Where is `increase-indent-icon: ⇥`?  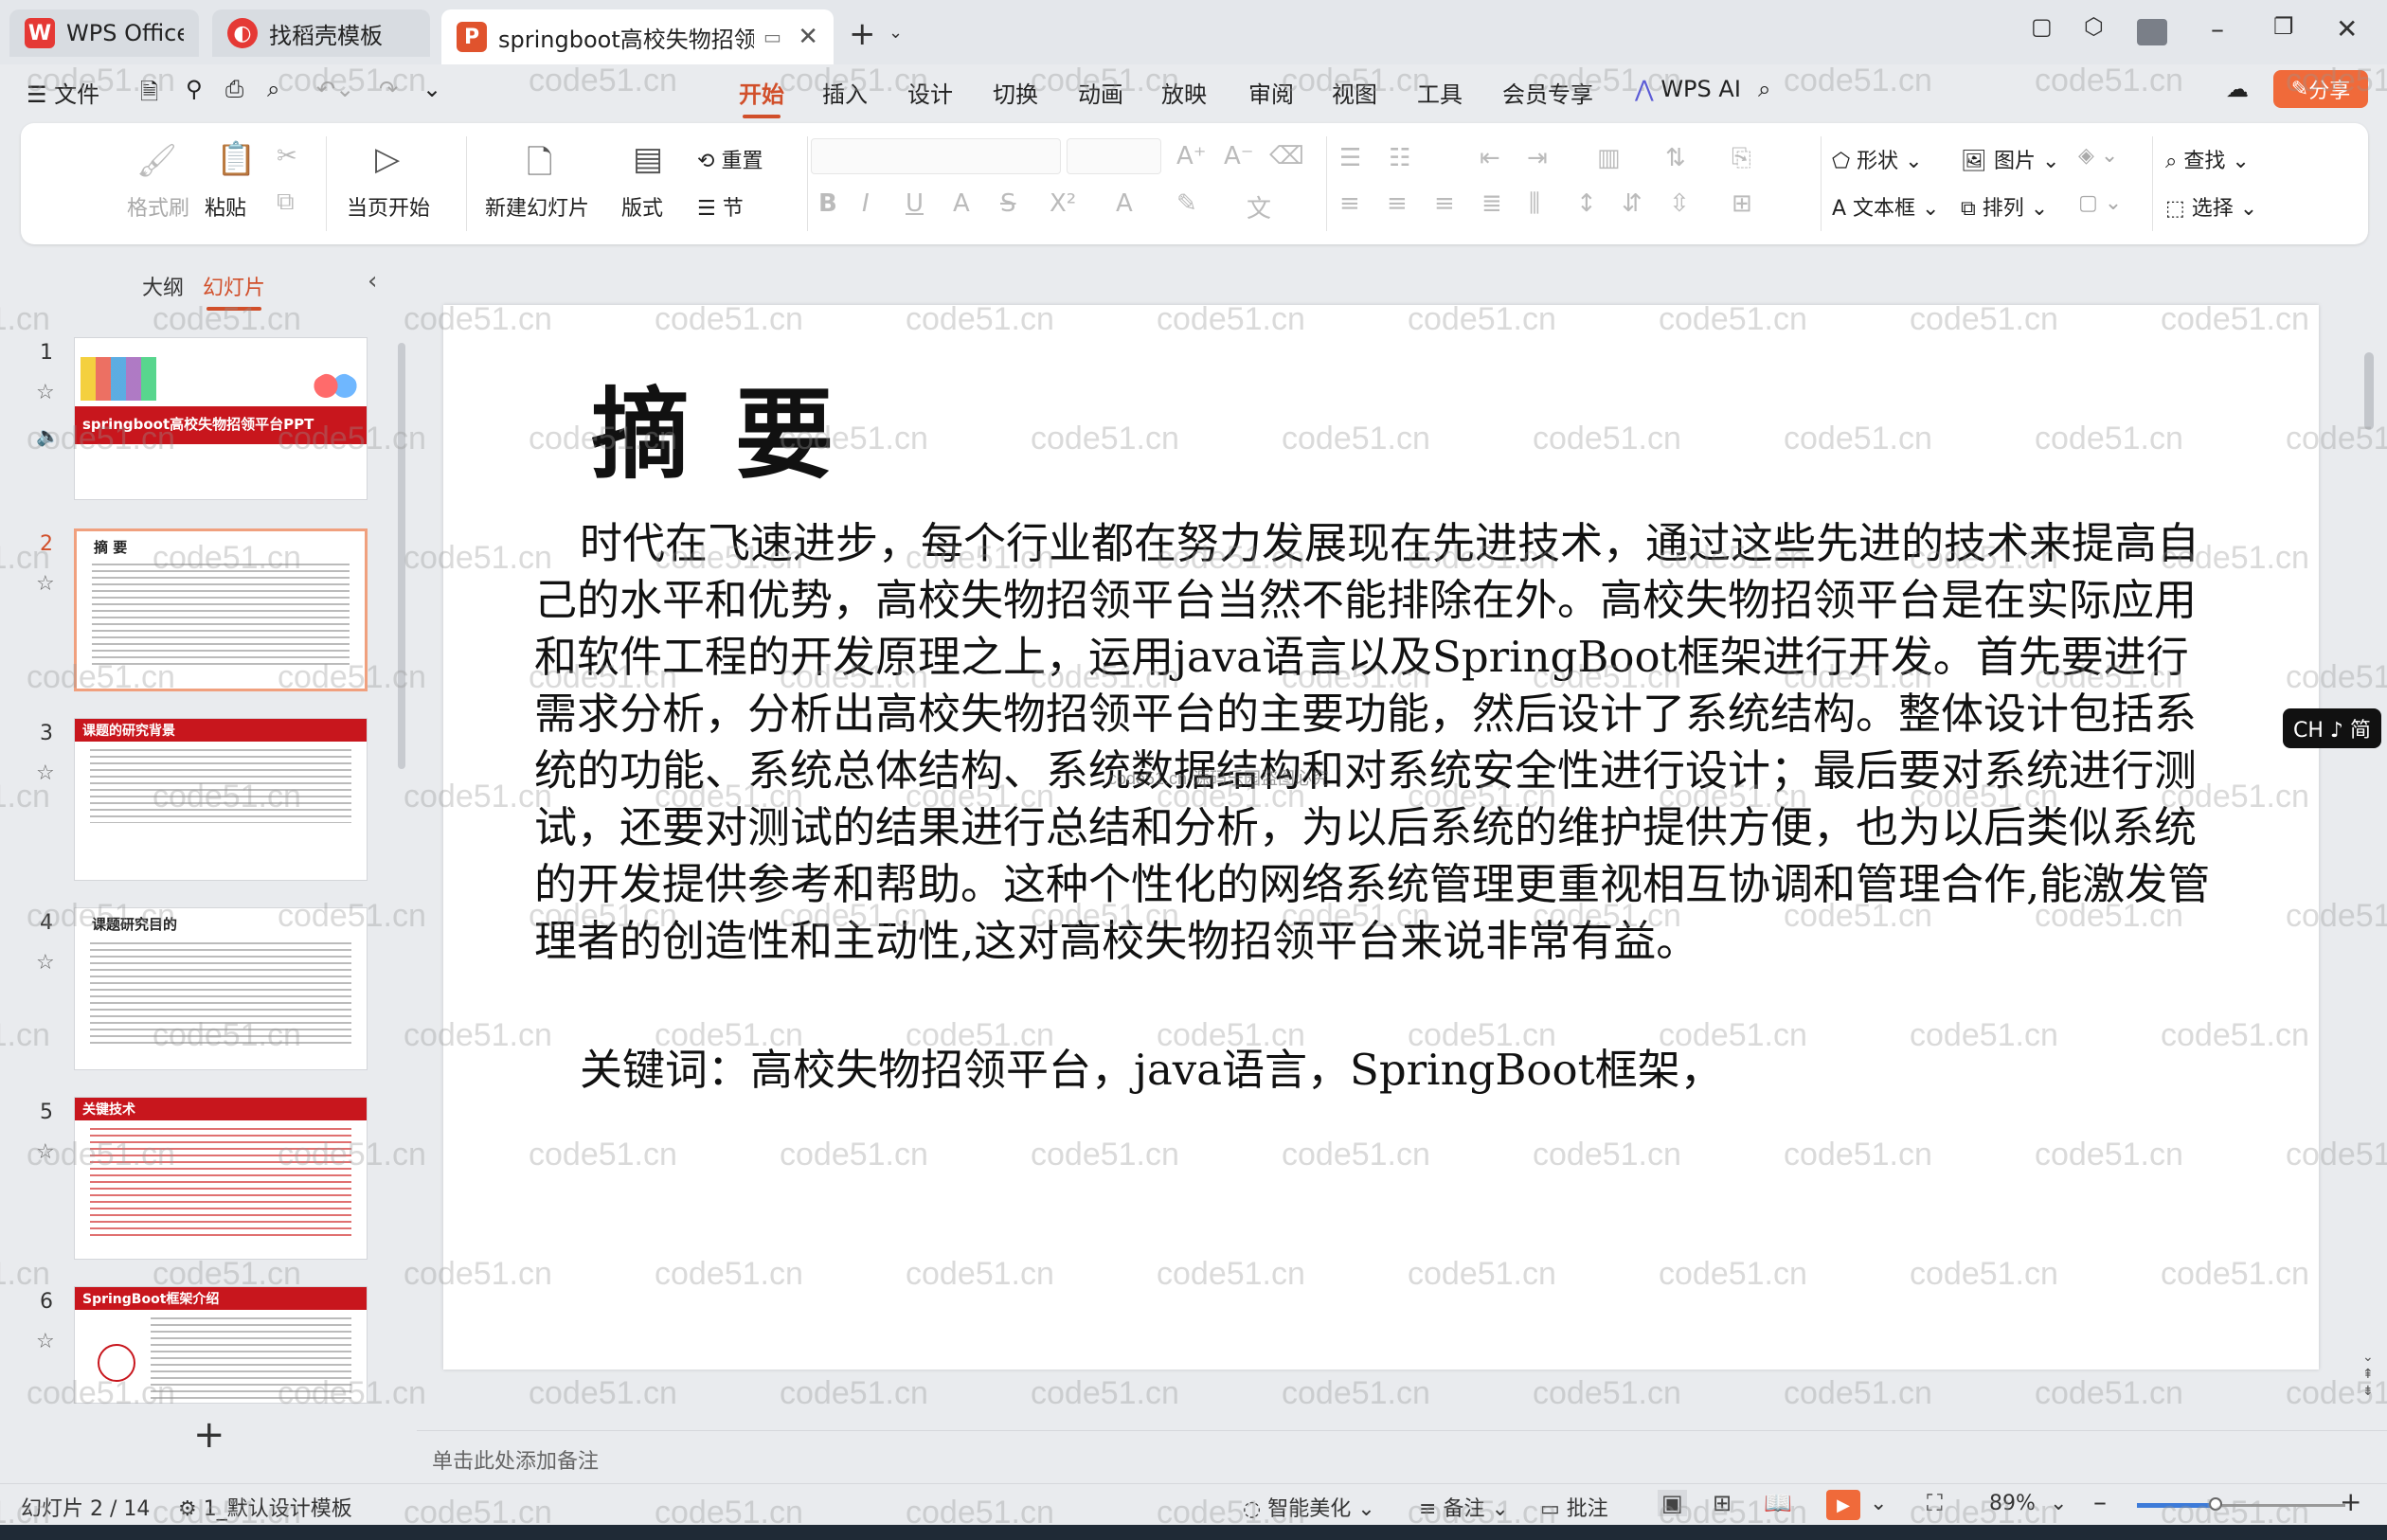 increase-indent-icon: ⇥ is located at coordinates (1537, 158).